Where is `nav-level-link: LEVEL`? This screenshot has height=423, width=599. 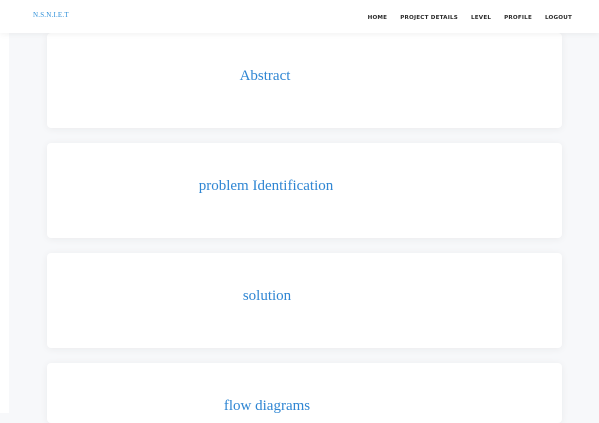 nav-level-link: LEVEL is located at coordinates (481, 18).